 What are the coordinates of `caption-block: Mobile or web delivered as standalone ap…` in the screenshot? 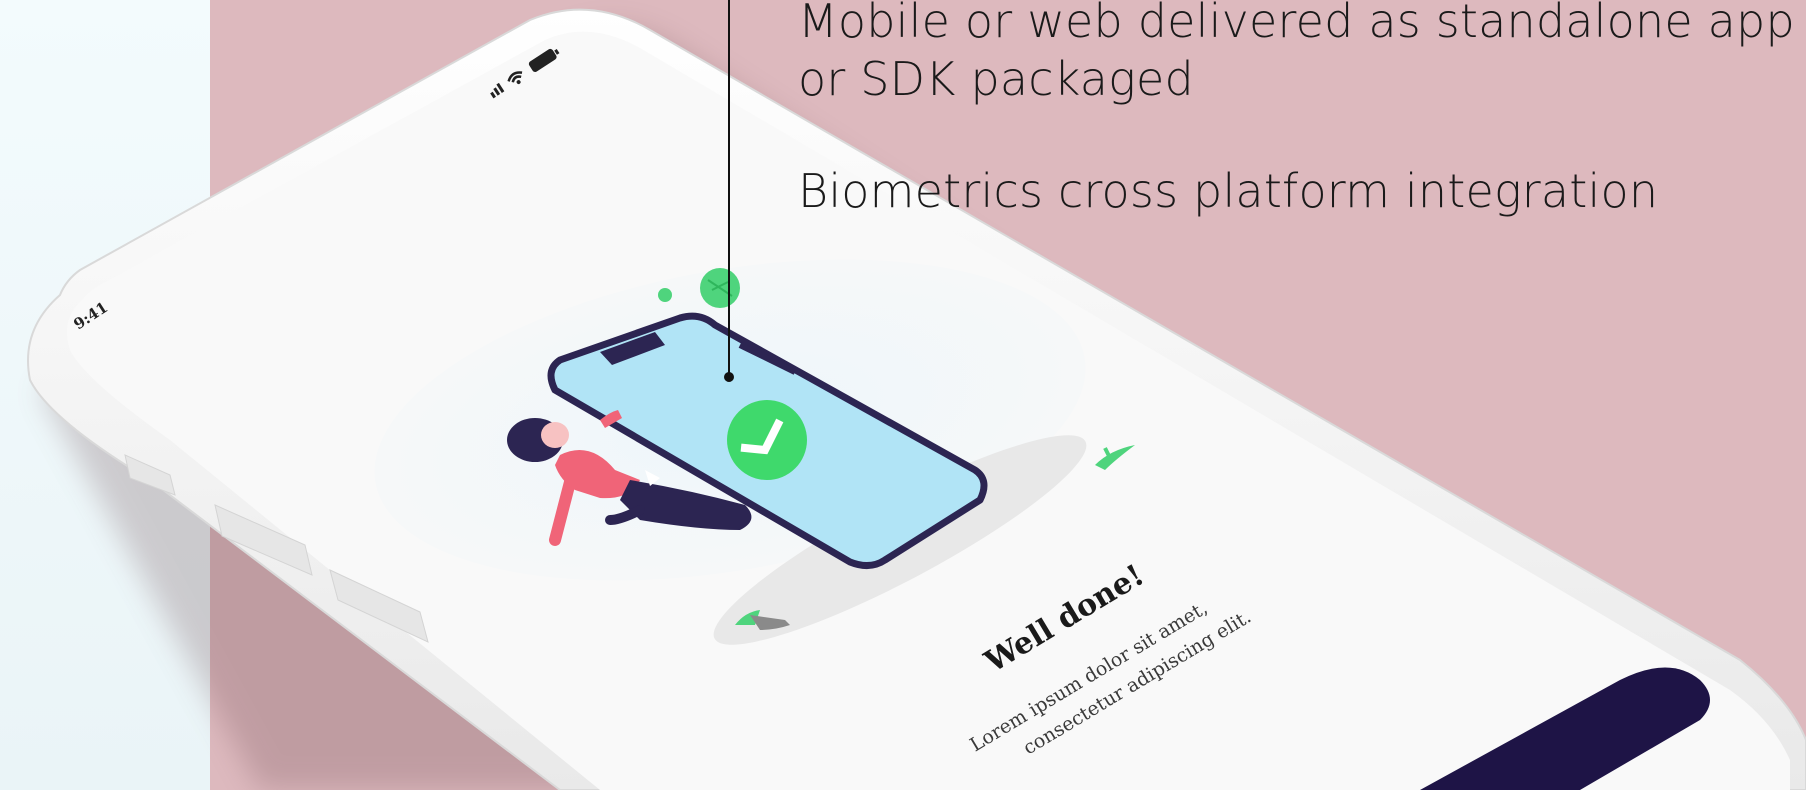 It's located at (1296, 54).